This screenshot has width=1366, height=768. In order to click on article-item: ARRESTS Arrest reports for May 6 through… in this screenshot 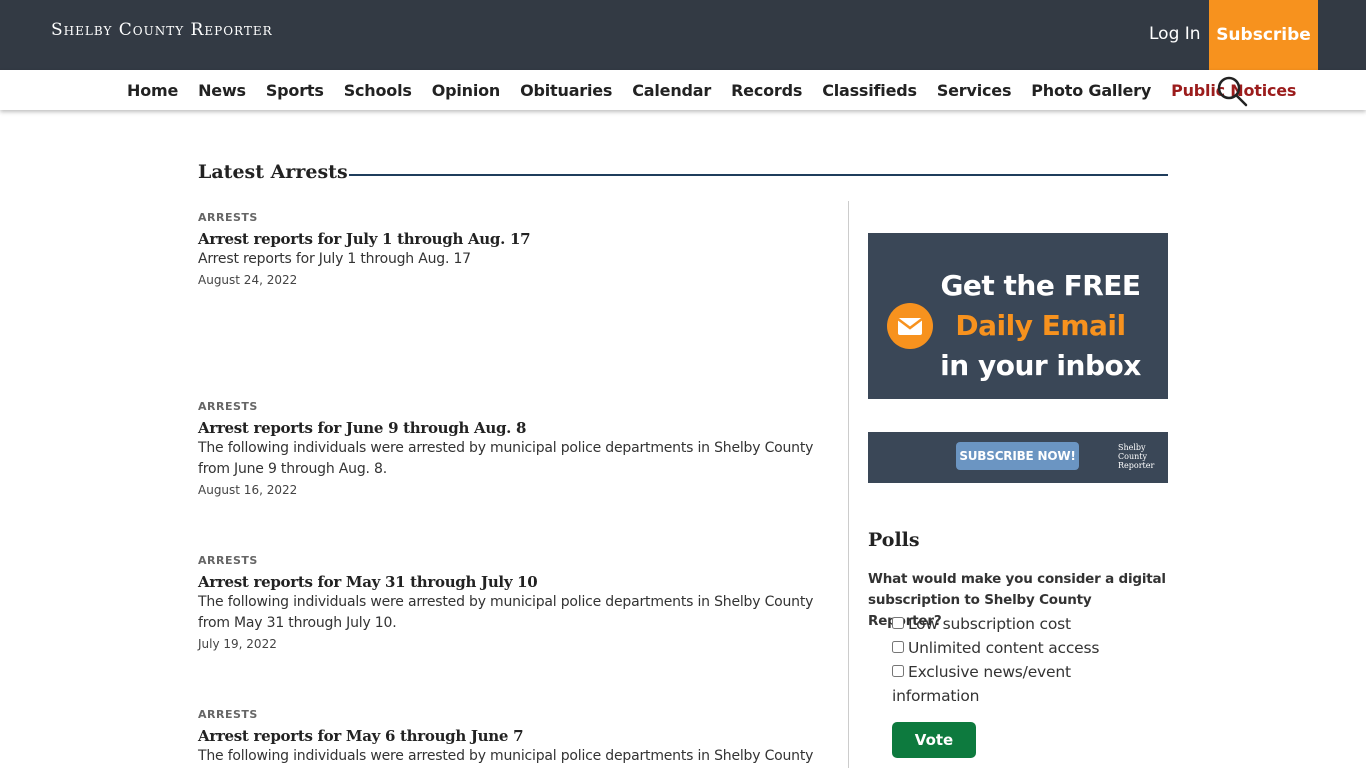, I will do `click(508, 738)`.